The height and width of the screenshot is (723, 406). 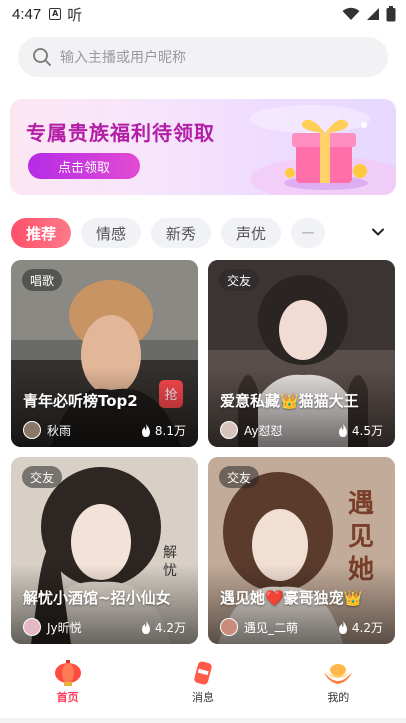 I want to click on overflow-dash-icon, so click(x=308, y=233).